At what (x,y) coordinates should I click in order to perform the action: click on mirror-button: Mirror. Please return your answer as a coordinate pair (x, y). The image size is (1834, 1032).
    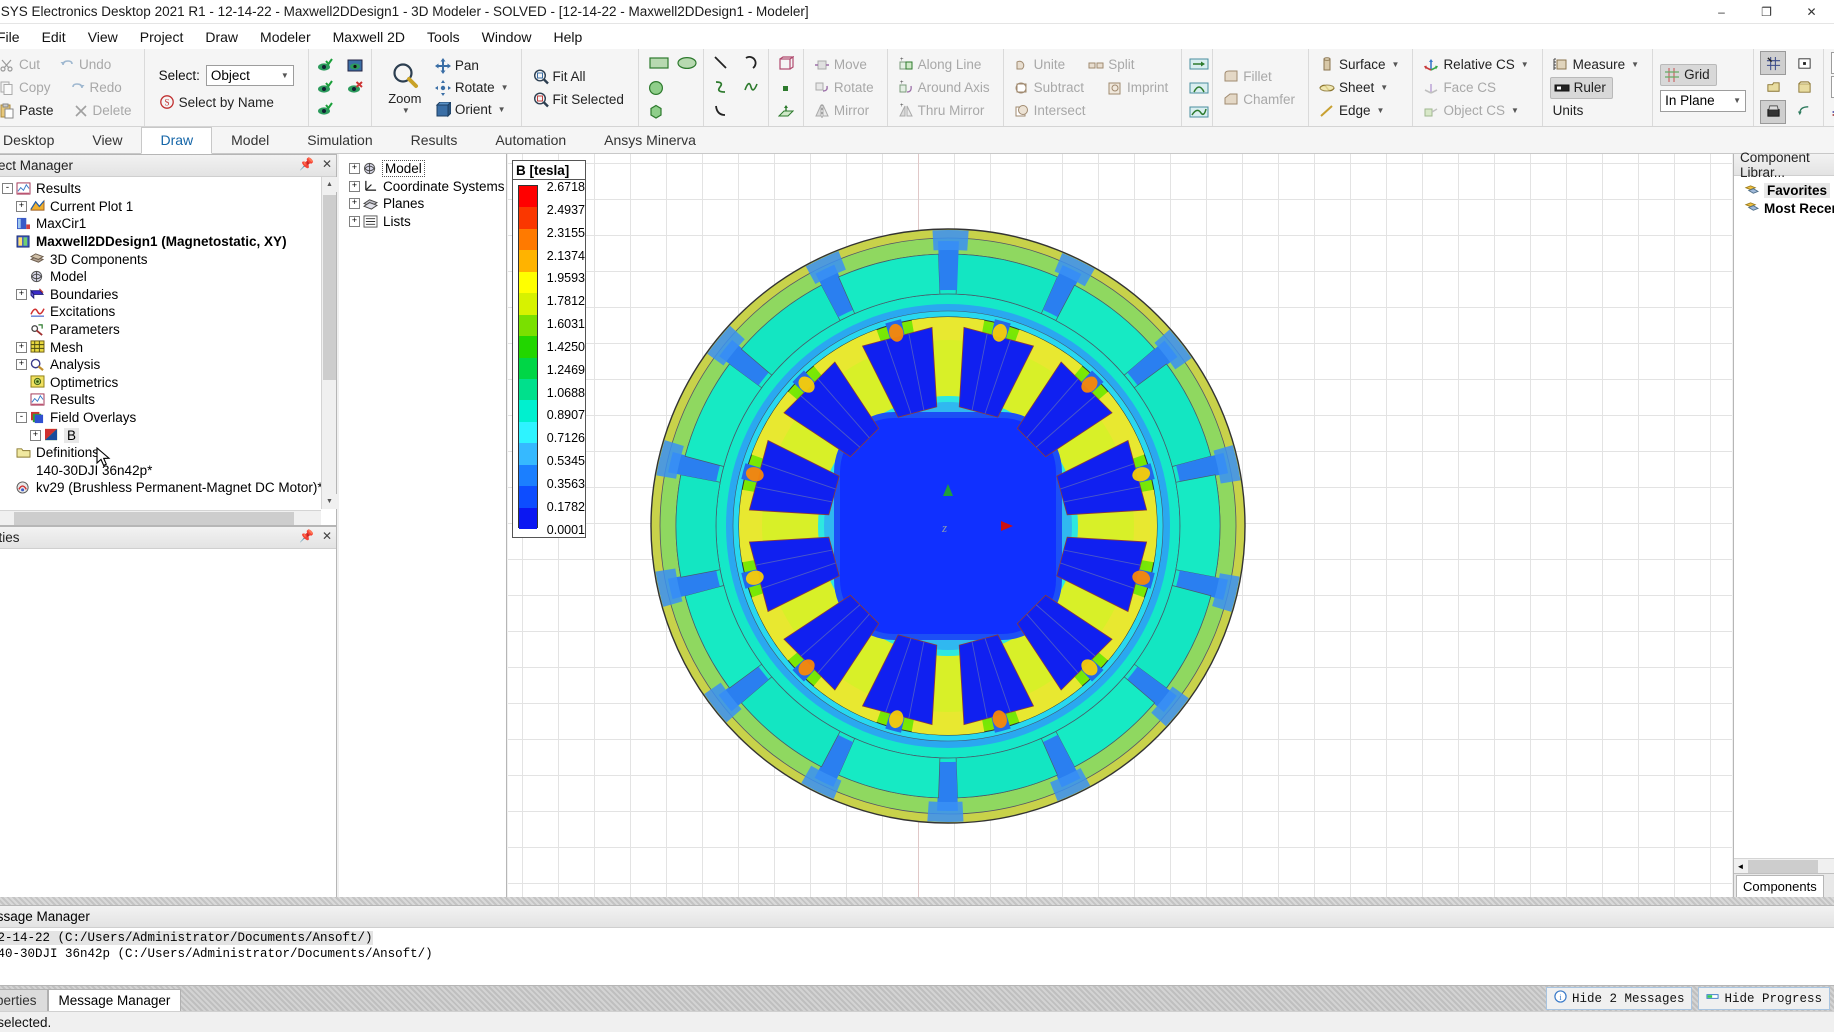
    Looking at the image, I should click on (843, 111).